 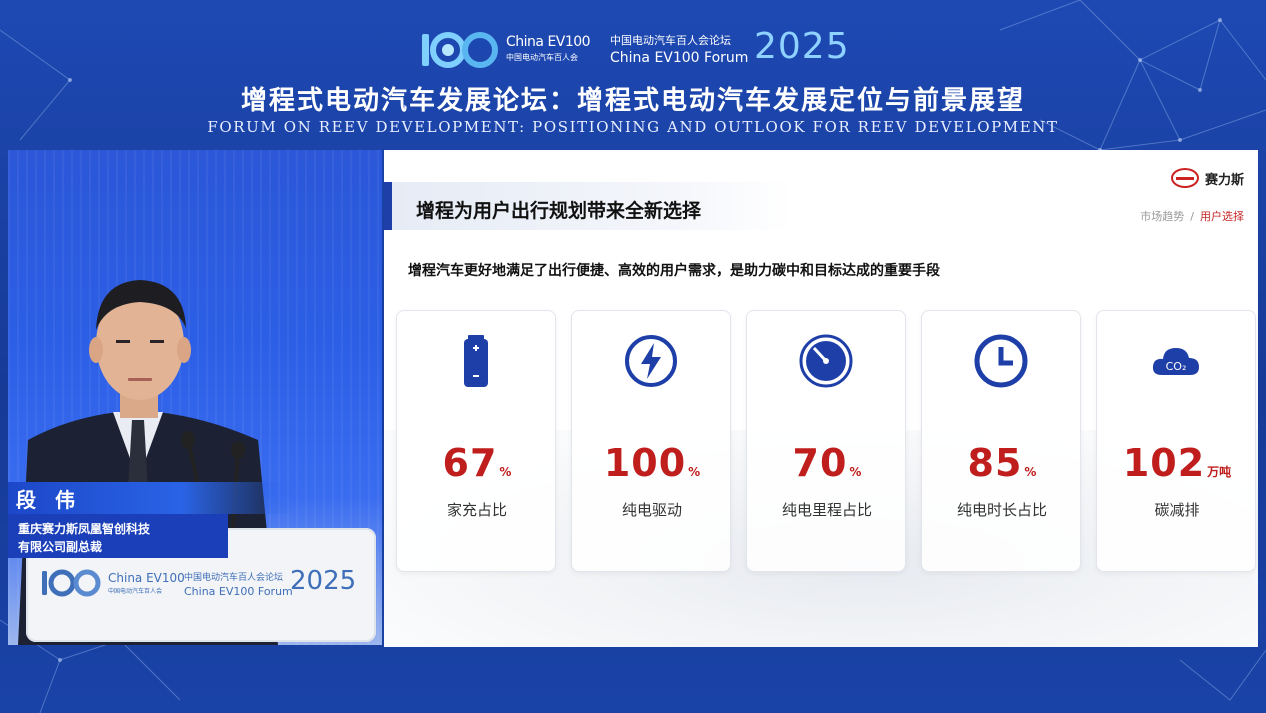 I want to click on logo-en: China EV100, so click(x=548, y=42).